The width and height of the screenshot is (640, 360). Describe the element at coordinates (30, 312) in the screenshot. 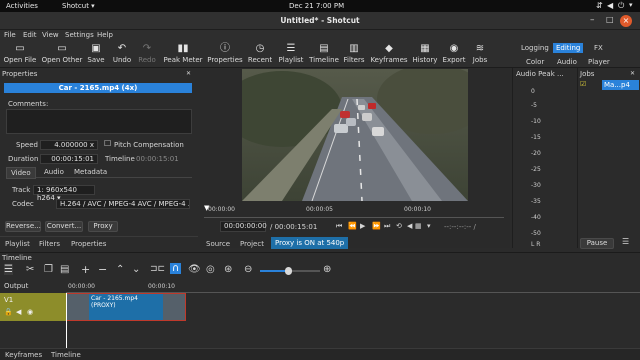

I see `eye-icon: ◉` at that location.